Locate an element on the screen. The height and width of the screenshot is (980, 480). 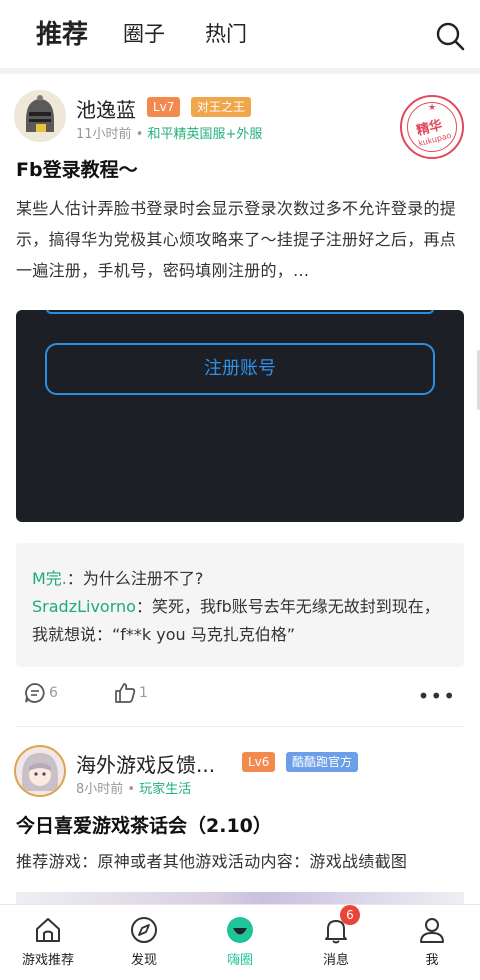
tab-hot: 热门 is located at coordinates (226, 33).